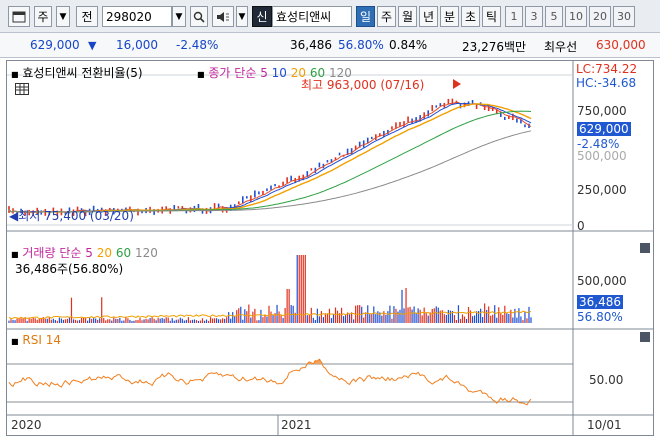 This screenshot has height=438, width=660. What do you see at coordinates (386, 16) in the screenshot?
I see `tab-2: 주` at bounding box center [386, 16].